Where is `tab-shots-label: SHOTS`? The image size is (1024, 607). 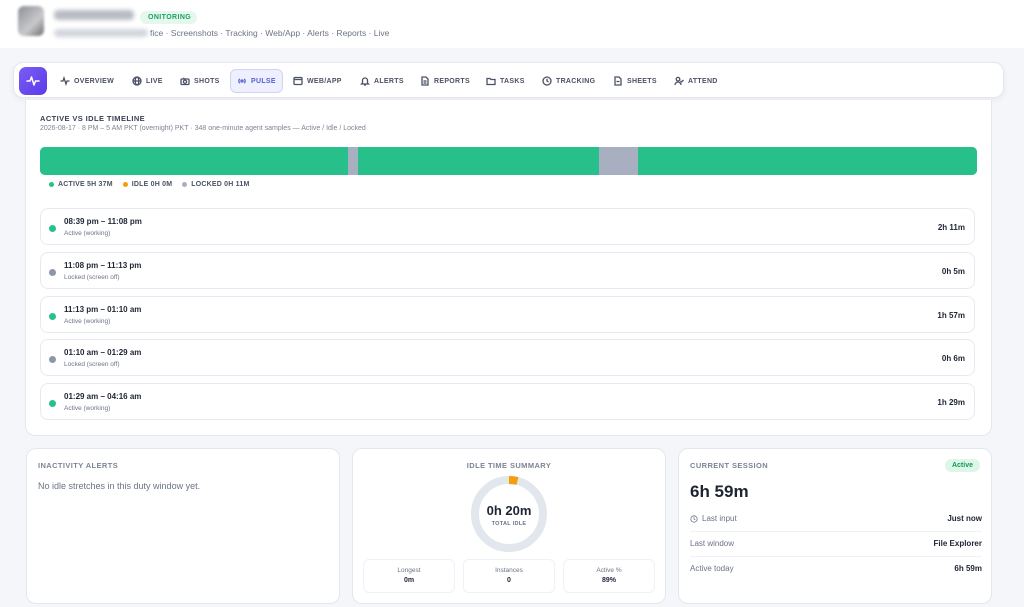 tab-shots-label: SHOTS is located at coordinates (207, 81).